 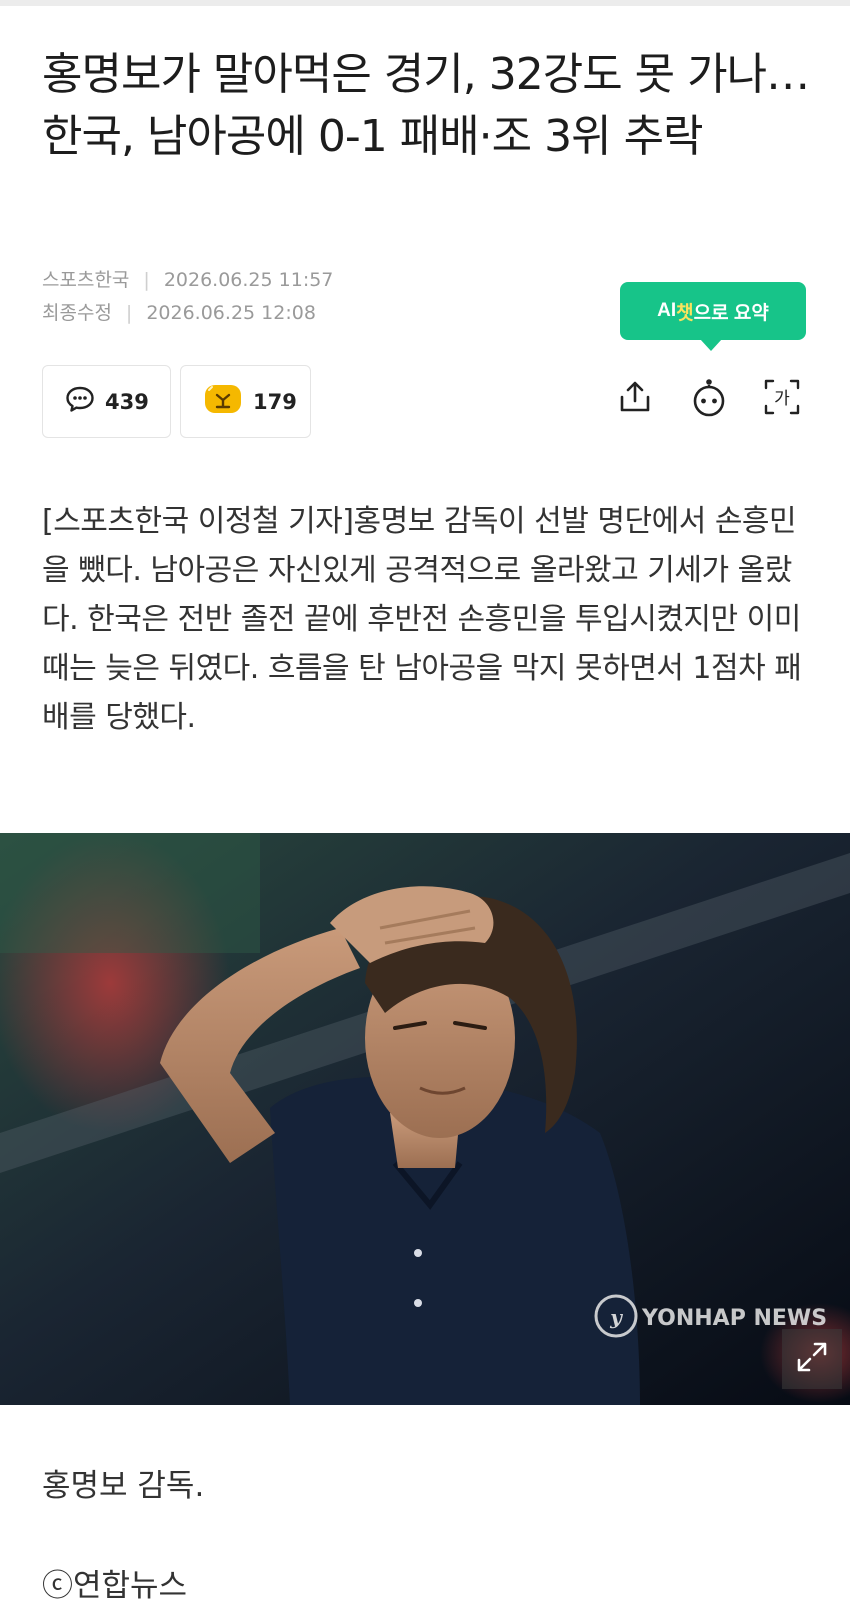 I want to click on article-source-line: 스포츠한국 | 2026.06.25 11:57, so click(x=187, y=278).